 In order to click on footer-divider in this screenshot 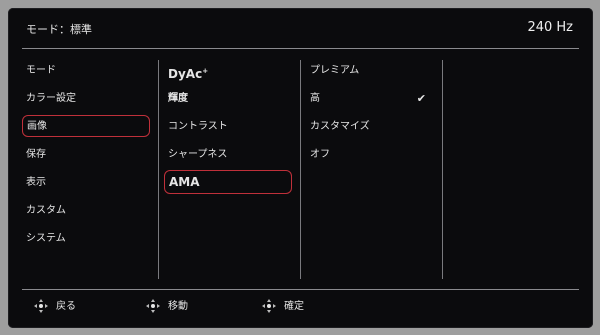, I will do `click(300, 289)`.